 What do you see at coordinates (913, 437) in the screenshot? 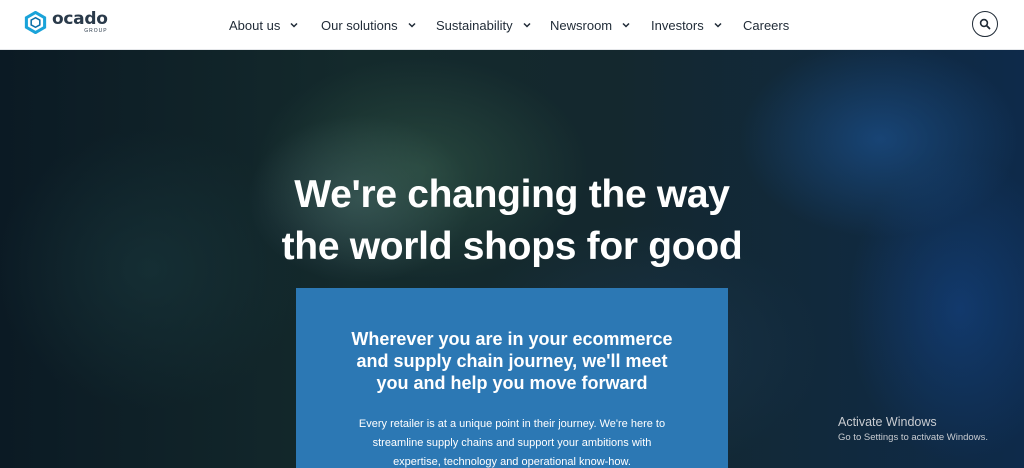
I see `watermark-subtitle: Go to Settings to activate Windows.` at bounding box center [913, 437].